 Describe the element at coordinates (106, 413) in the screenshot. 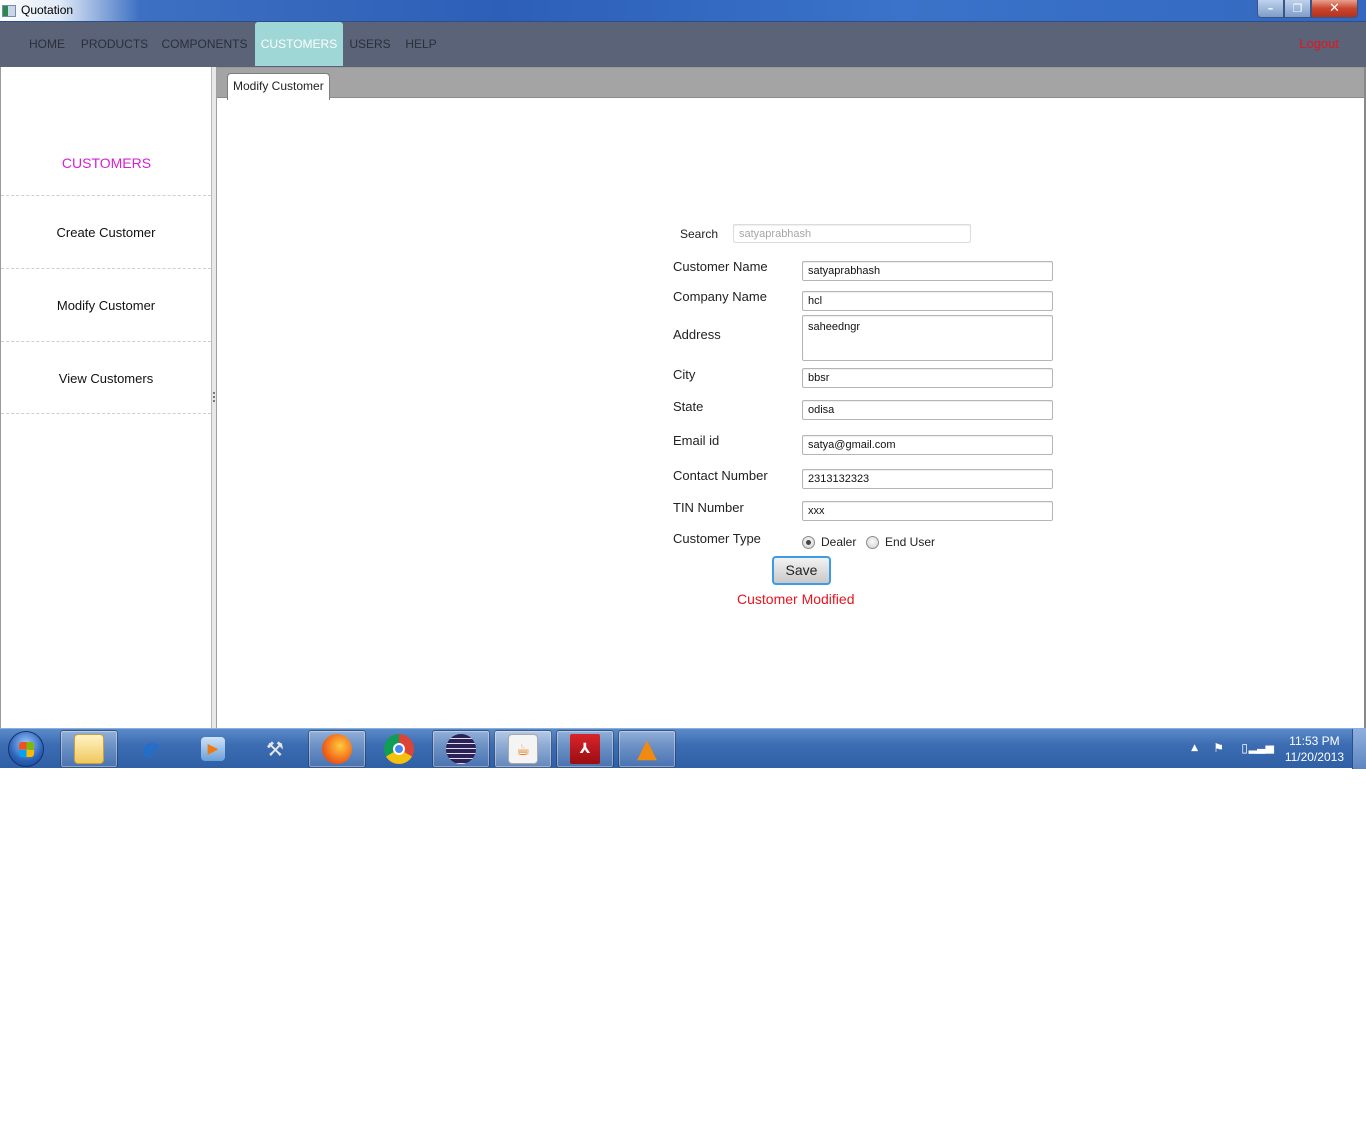

I see `sidebar-divider` at that location.